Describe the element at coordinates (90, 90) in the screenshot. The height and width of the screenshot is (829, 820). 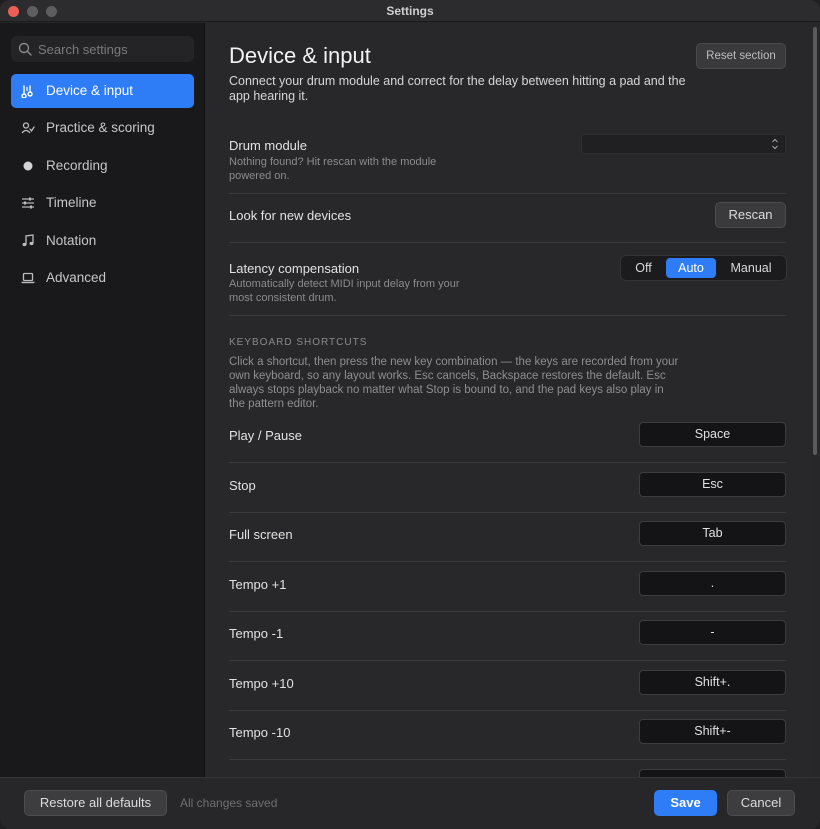
I see `sidebar-item-label: Device & input` at that location.